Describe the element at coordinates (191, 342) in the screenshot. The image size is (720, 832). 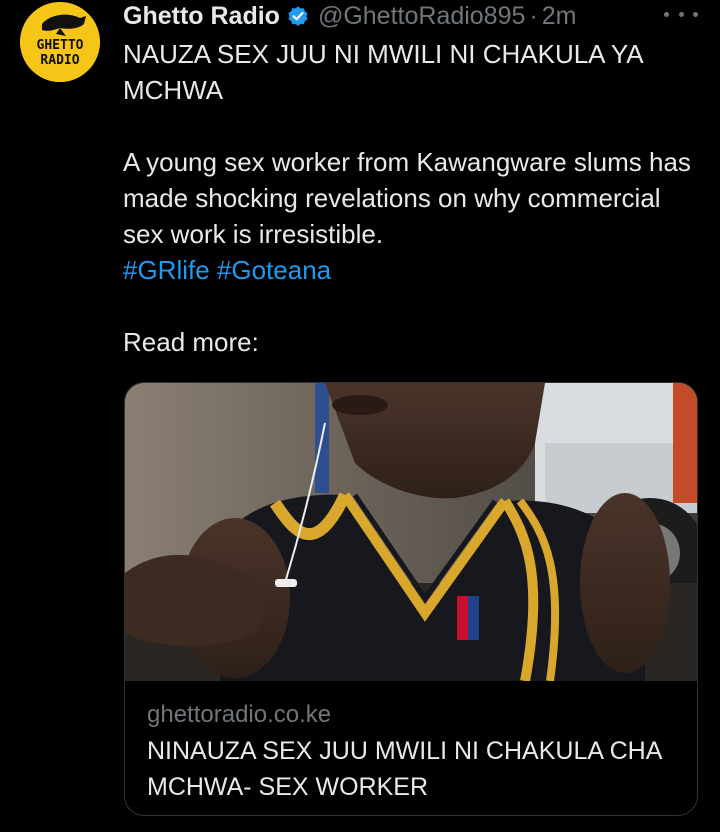
I see `read-more-label: Read more:` at that location.